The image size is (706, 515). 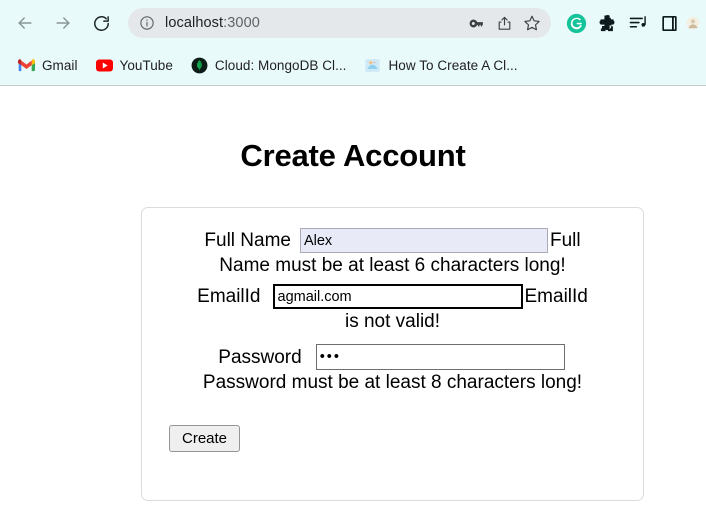 What do you see at coordinates (607, 23) in the screenshot?
I see `extensions-puzzle-icon` at bounding box center [607, 23].